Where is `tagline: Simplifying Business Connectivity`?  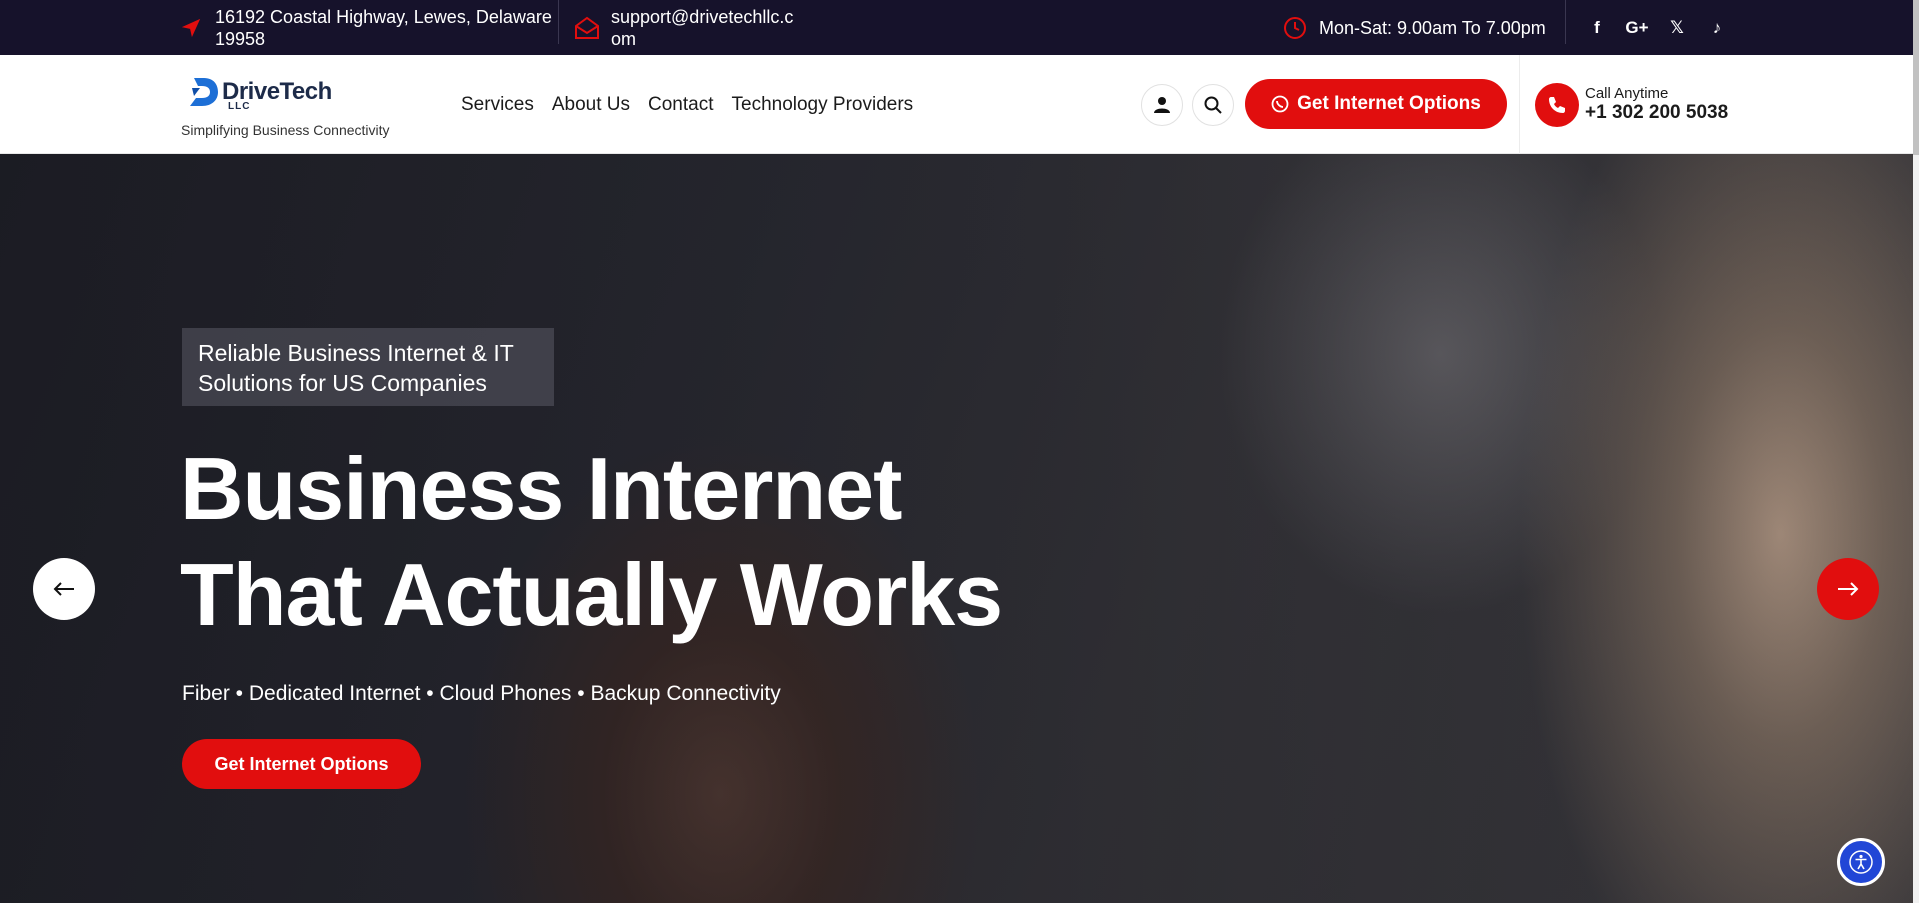
tagline: Simplifying Business Connectivity is located at coordinates (285, 130).